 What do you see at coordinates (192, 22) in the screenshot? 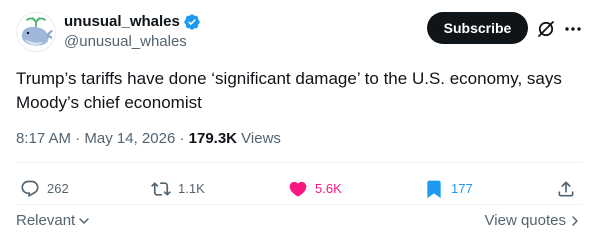
I see `verified-badge-icon` at bounding box center [192, 22].